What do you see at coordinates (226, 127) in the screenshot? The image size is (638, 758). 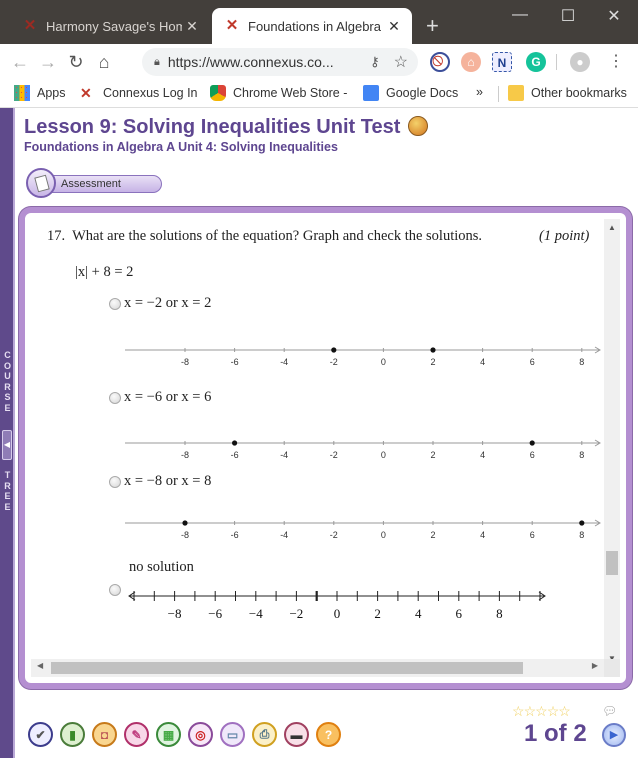 I see `lesson-title: Lesson 9: Solving Inequalities Unit Test` at bounding box center [226, 127].